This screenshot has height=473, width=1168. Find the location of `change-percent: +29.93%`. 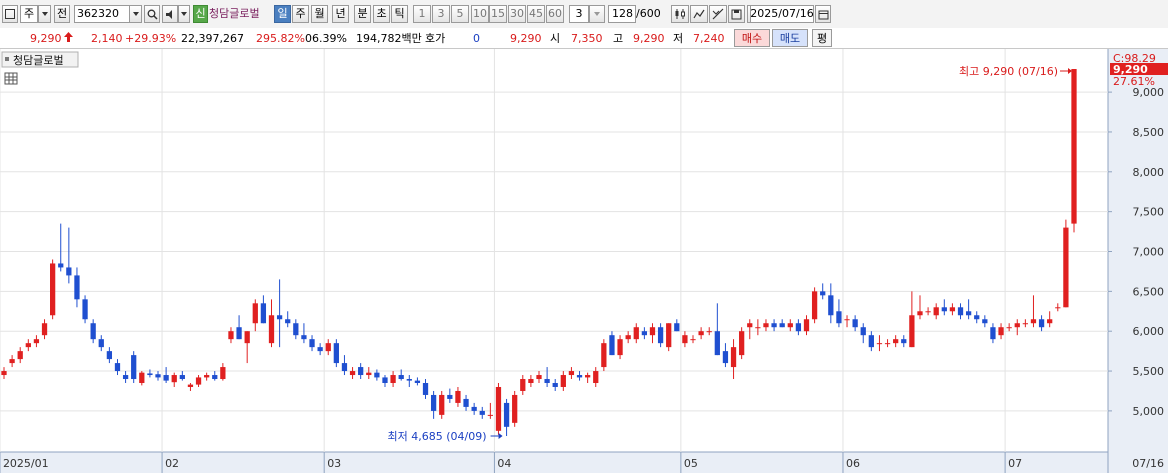

change-percent: +29.93% is located at coordinates (151, 38).